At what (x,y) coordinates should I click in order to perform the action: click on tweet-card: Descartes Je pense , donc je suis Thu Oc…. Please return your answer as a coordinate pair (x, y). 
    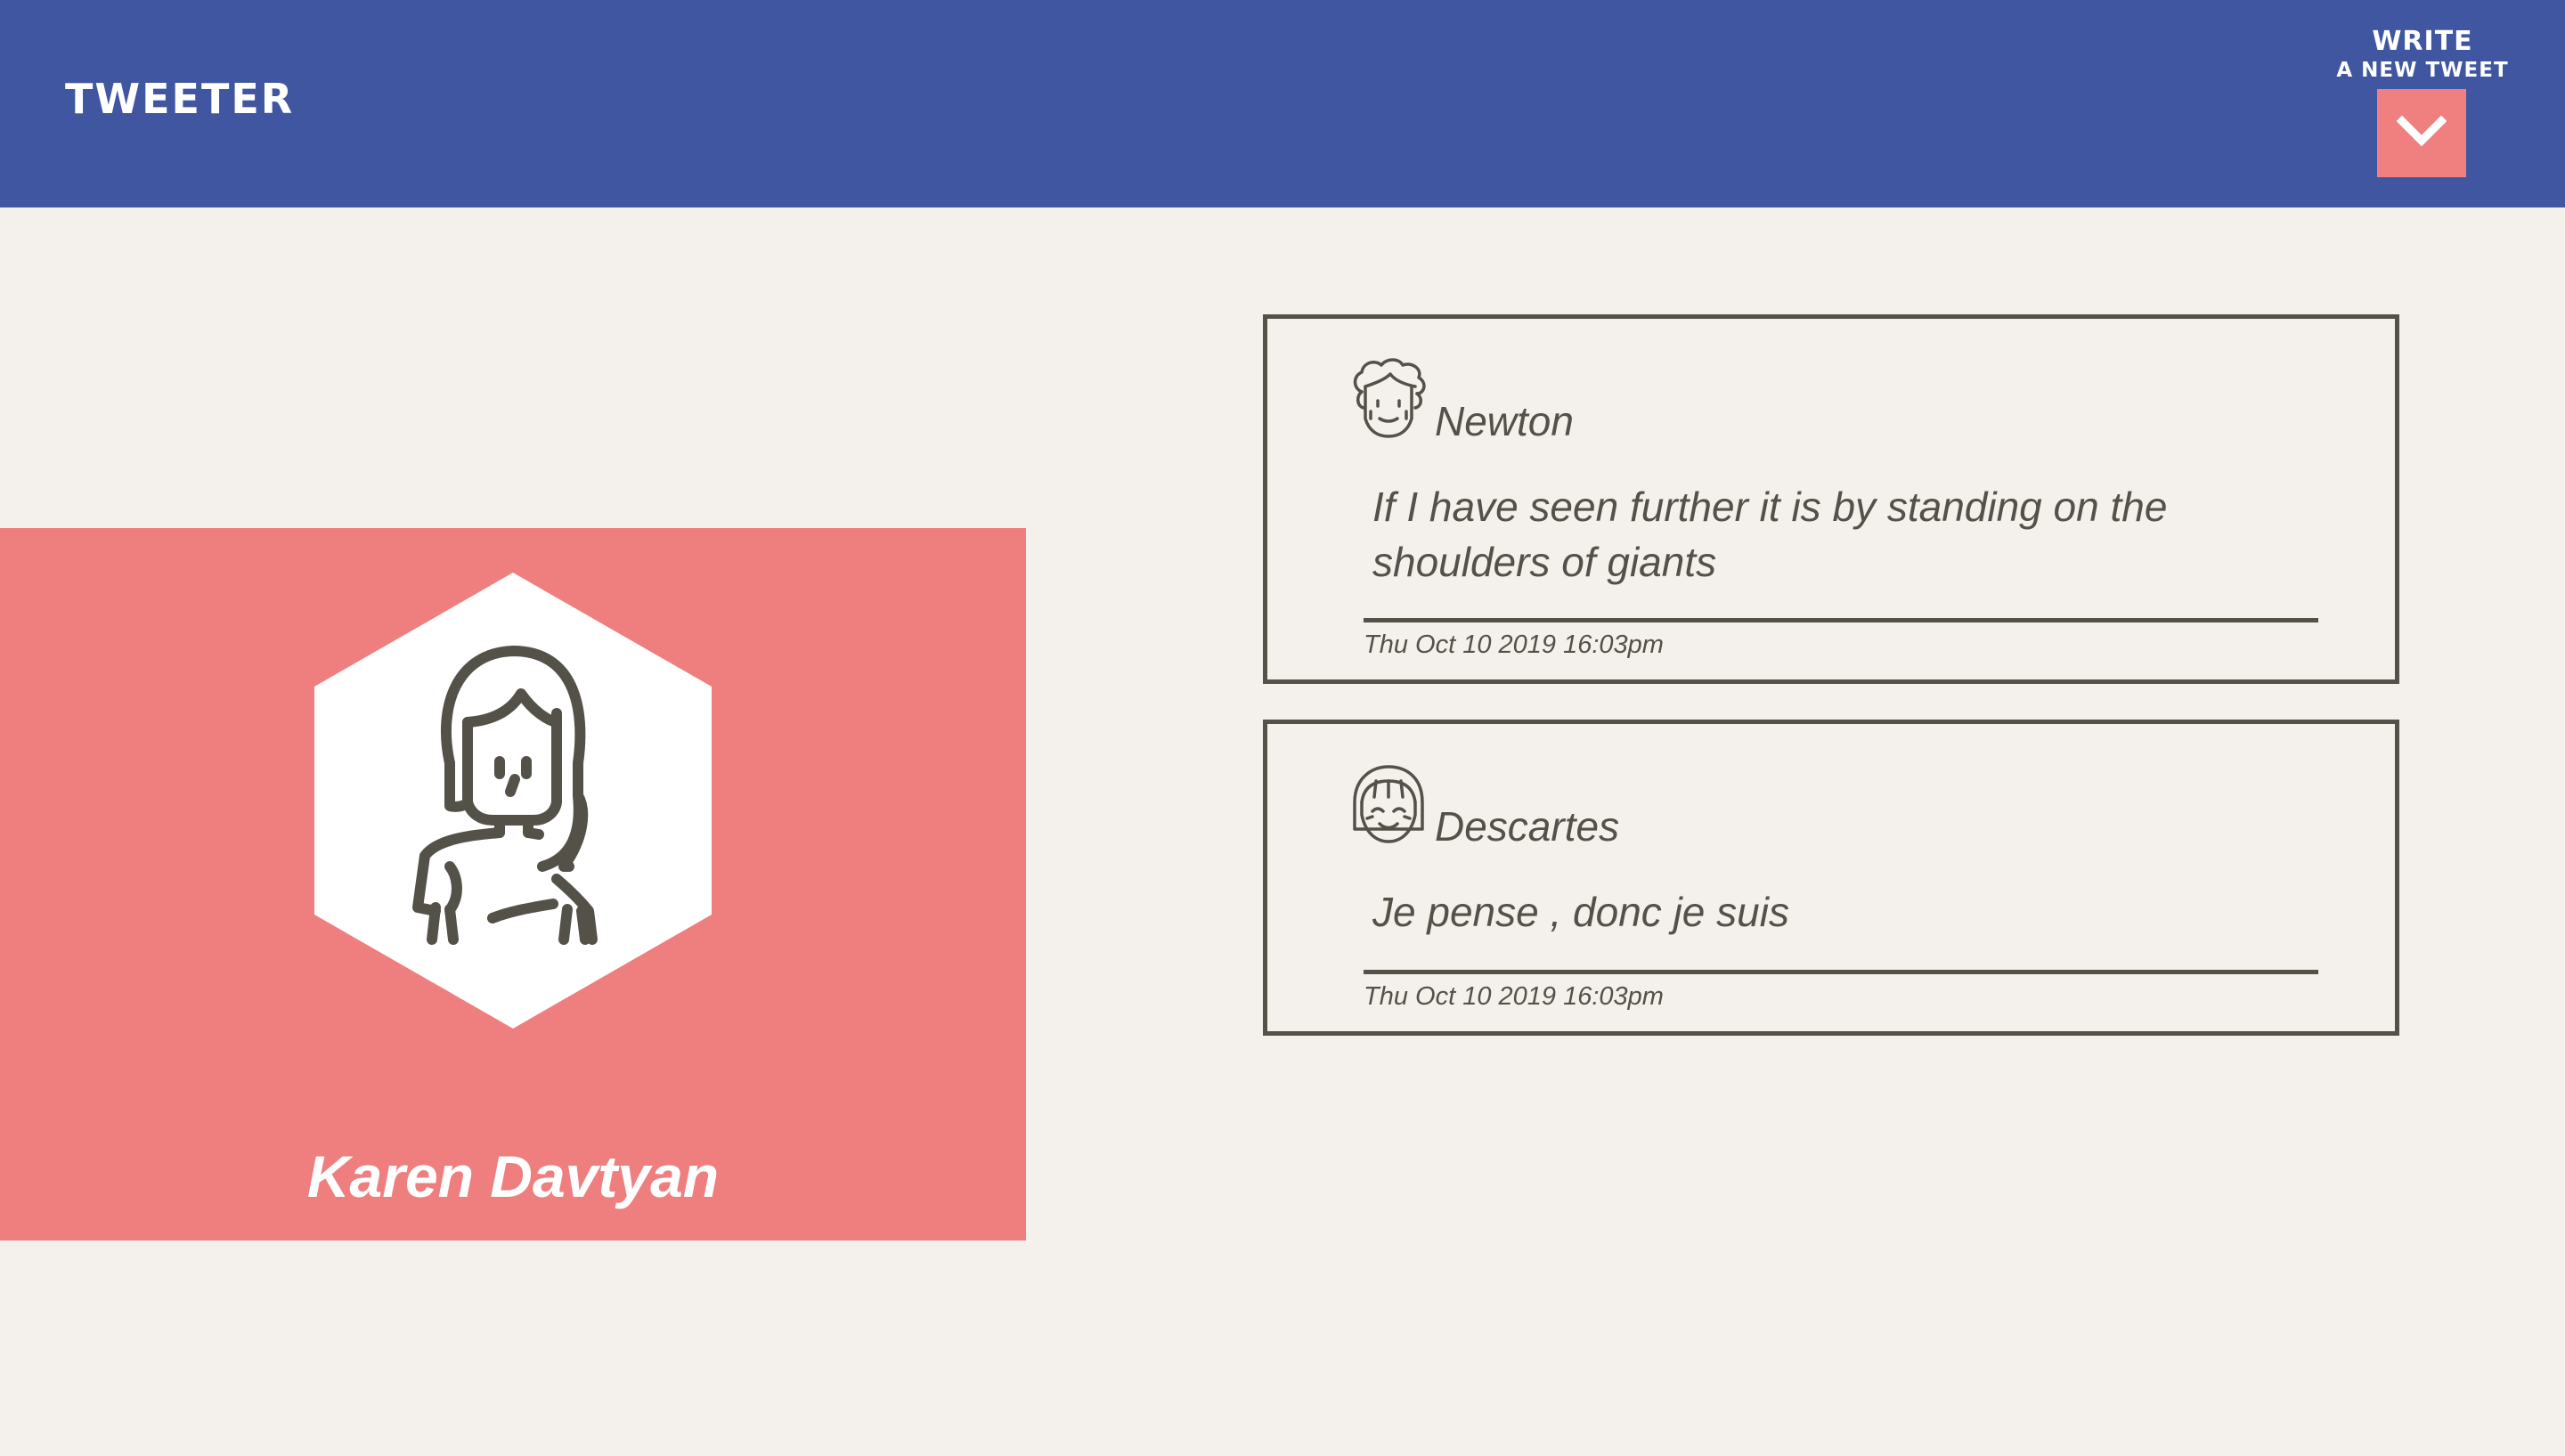
    Looking at the image, I should click on (1831, 878).